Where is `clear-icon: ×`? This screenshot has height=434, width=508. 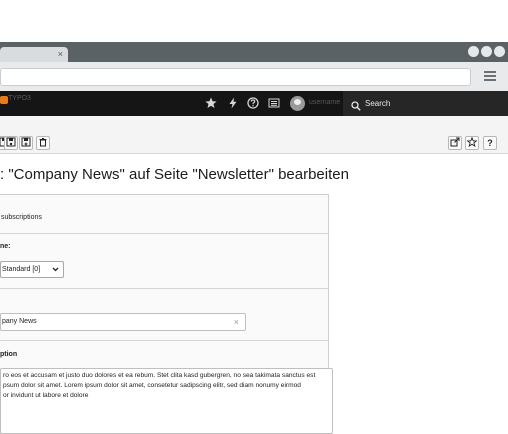 clear-icon: × is located at coordinates (236, 322).